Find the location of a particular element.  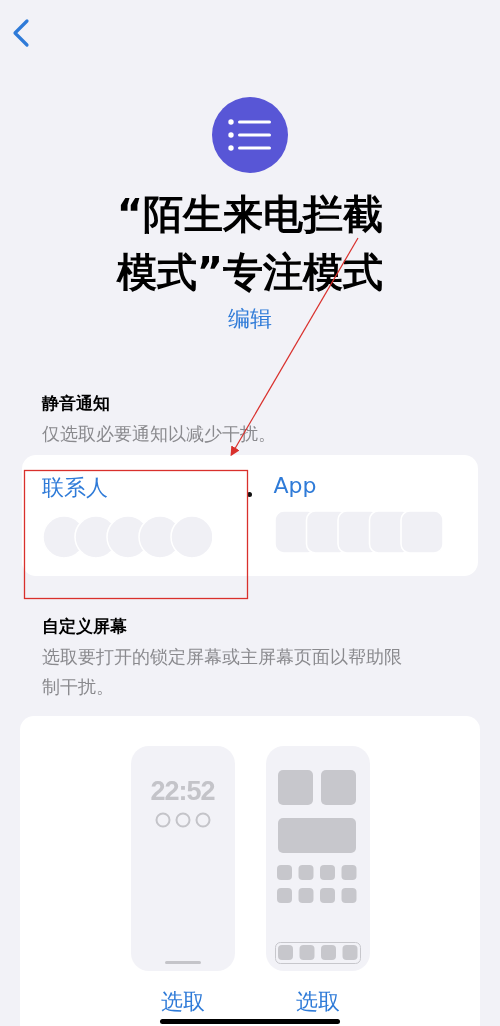

section-heading: 自定义屏幕 is located at coordinates (85, 626).